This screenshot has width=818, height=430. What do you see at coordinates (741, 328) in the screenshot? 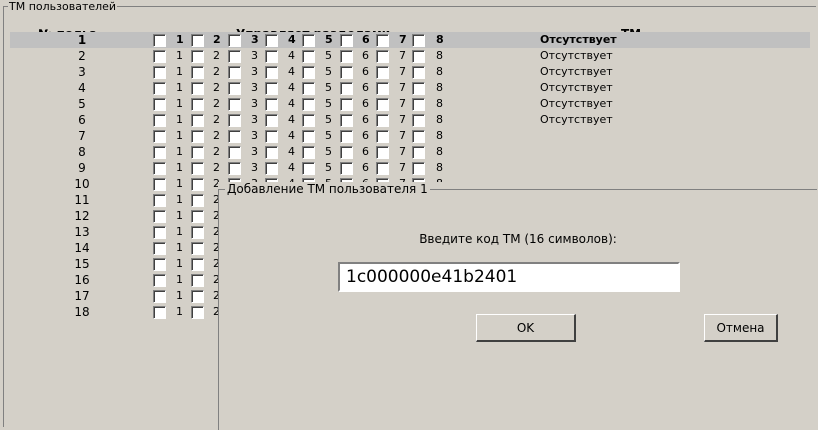
I see `cancel-button: Отмена` at bounding box center [741, 328].